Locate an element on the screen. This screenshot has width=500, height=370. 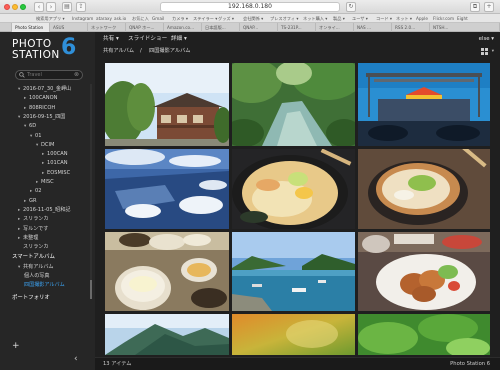
bookmark-item: Gmail is located at coordinates (158, 18).